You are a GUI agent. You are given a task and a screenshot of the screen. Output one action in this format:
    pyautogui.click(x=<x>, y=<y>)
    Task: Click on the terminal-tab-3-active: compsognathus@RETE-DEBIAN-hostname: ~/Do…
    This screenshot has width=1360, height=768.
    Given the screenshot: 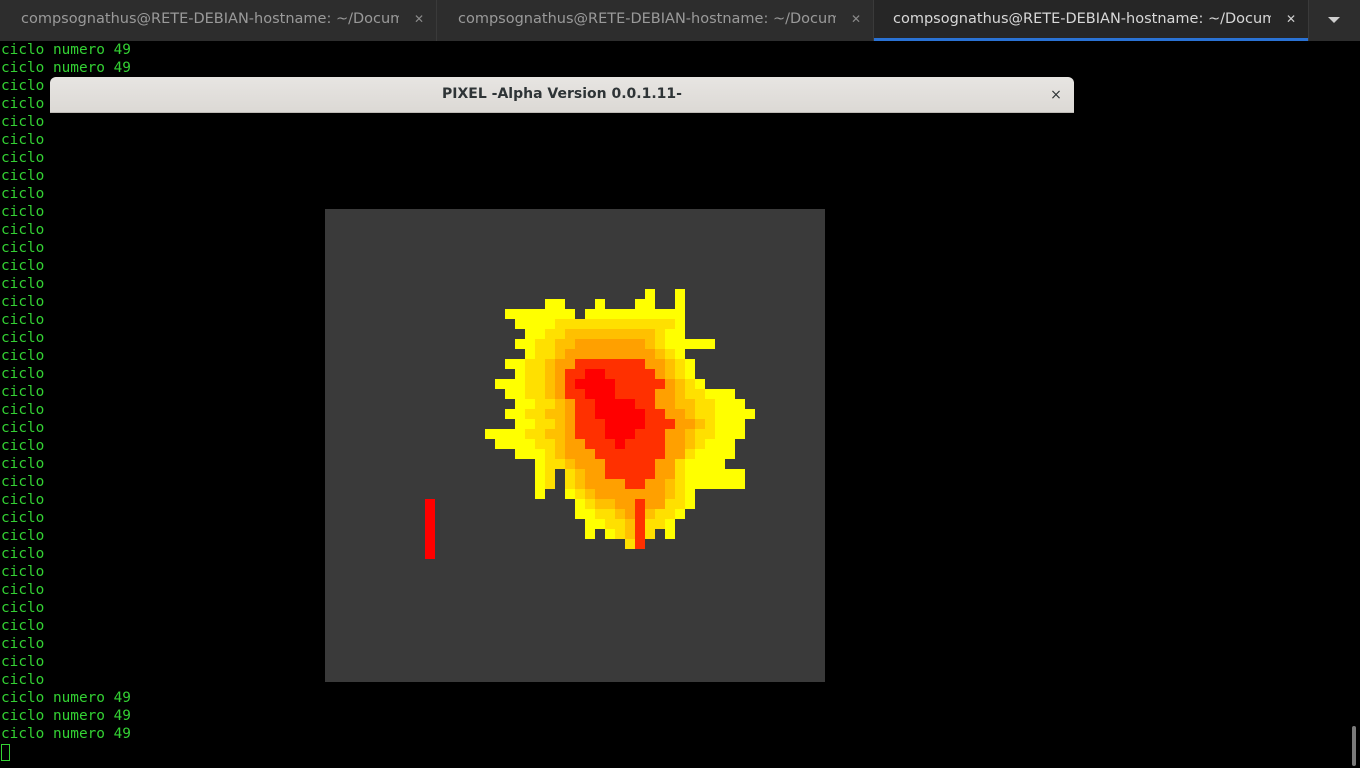 What is the action you would take?
    pyautogui.click(x=1091, y=20)
    